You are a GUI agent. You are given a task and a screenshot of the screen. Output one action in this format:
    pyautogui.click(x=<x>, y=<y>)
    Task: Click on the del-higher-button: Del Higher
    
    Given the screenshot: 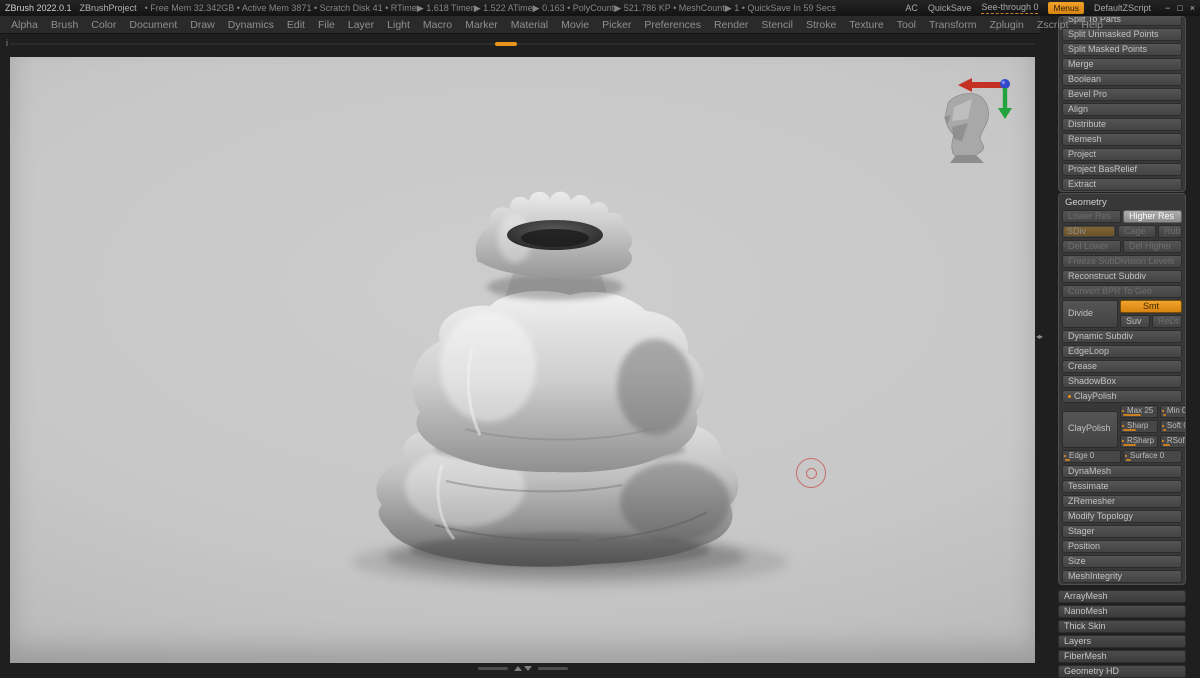 What is the action you would take?
    pyautogui.click(x=1152, y=246)
    